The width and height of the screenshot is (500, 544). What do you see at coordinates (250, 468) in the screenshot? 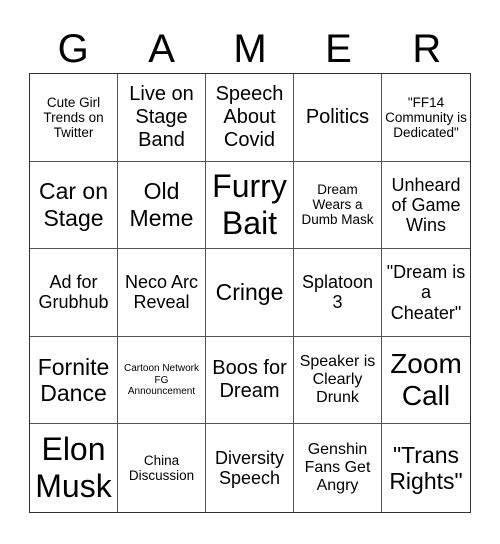
I see `bingo-cell: Diversity Speech` at bounding box center [250, 468].